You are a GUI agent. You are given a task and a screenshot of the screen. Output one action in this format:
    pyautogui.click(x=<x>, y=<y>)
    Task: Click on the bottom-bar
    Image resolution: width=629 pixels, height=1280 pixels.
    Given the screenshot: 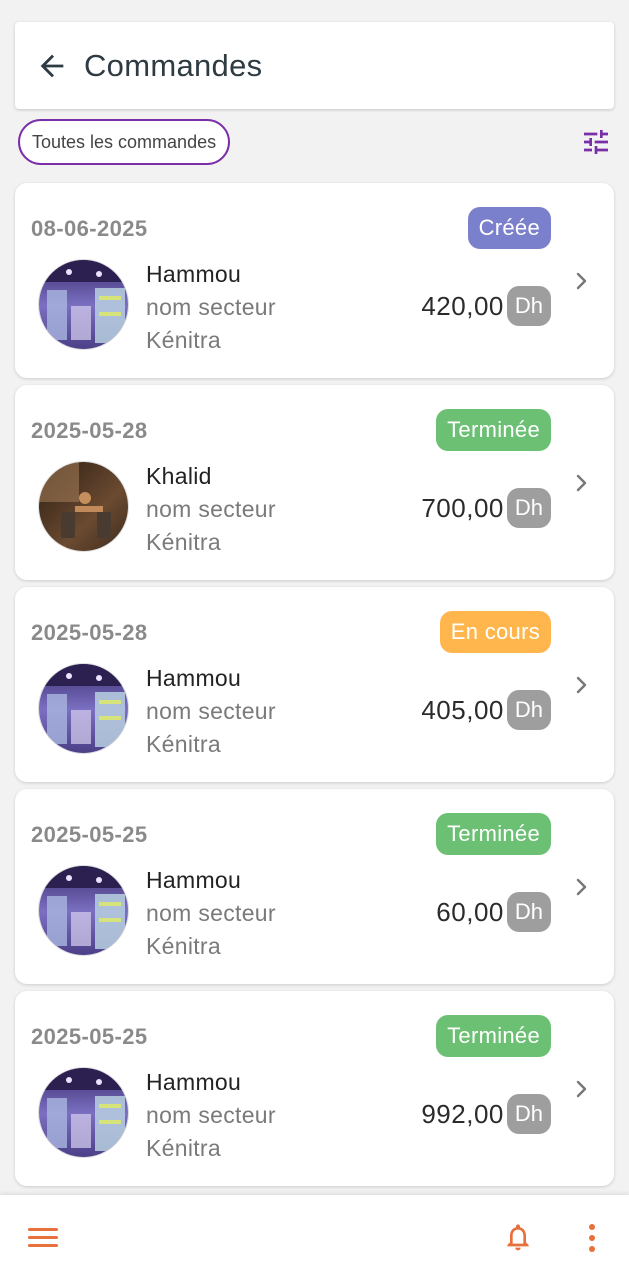 What is the action you would take?
    pyautogui.click(x=314, y=1237)
    